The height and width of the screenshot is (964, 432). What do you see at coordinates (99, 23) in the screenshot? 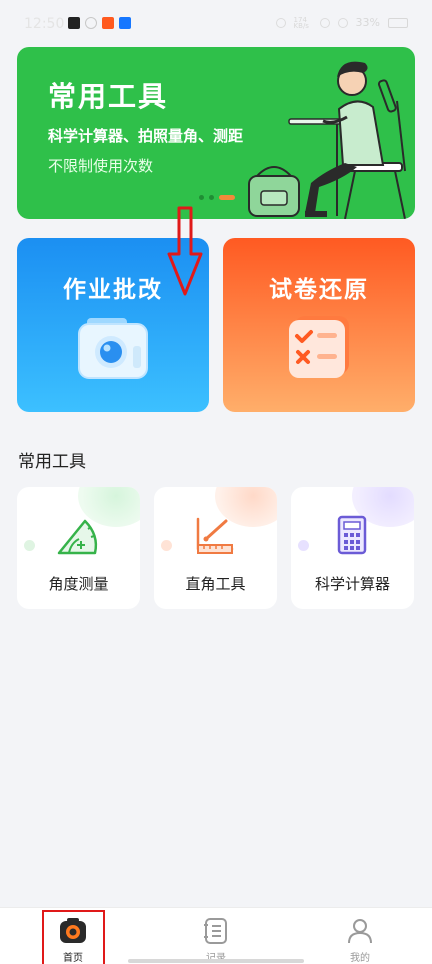
I see `notification-icons` at bounding box center [99, 23].